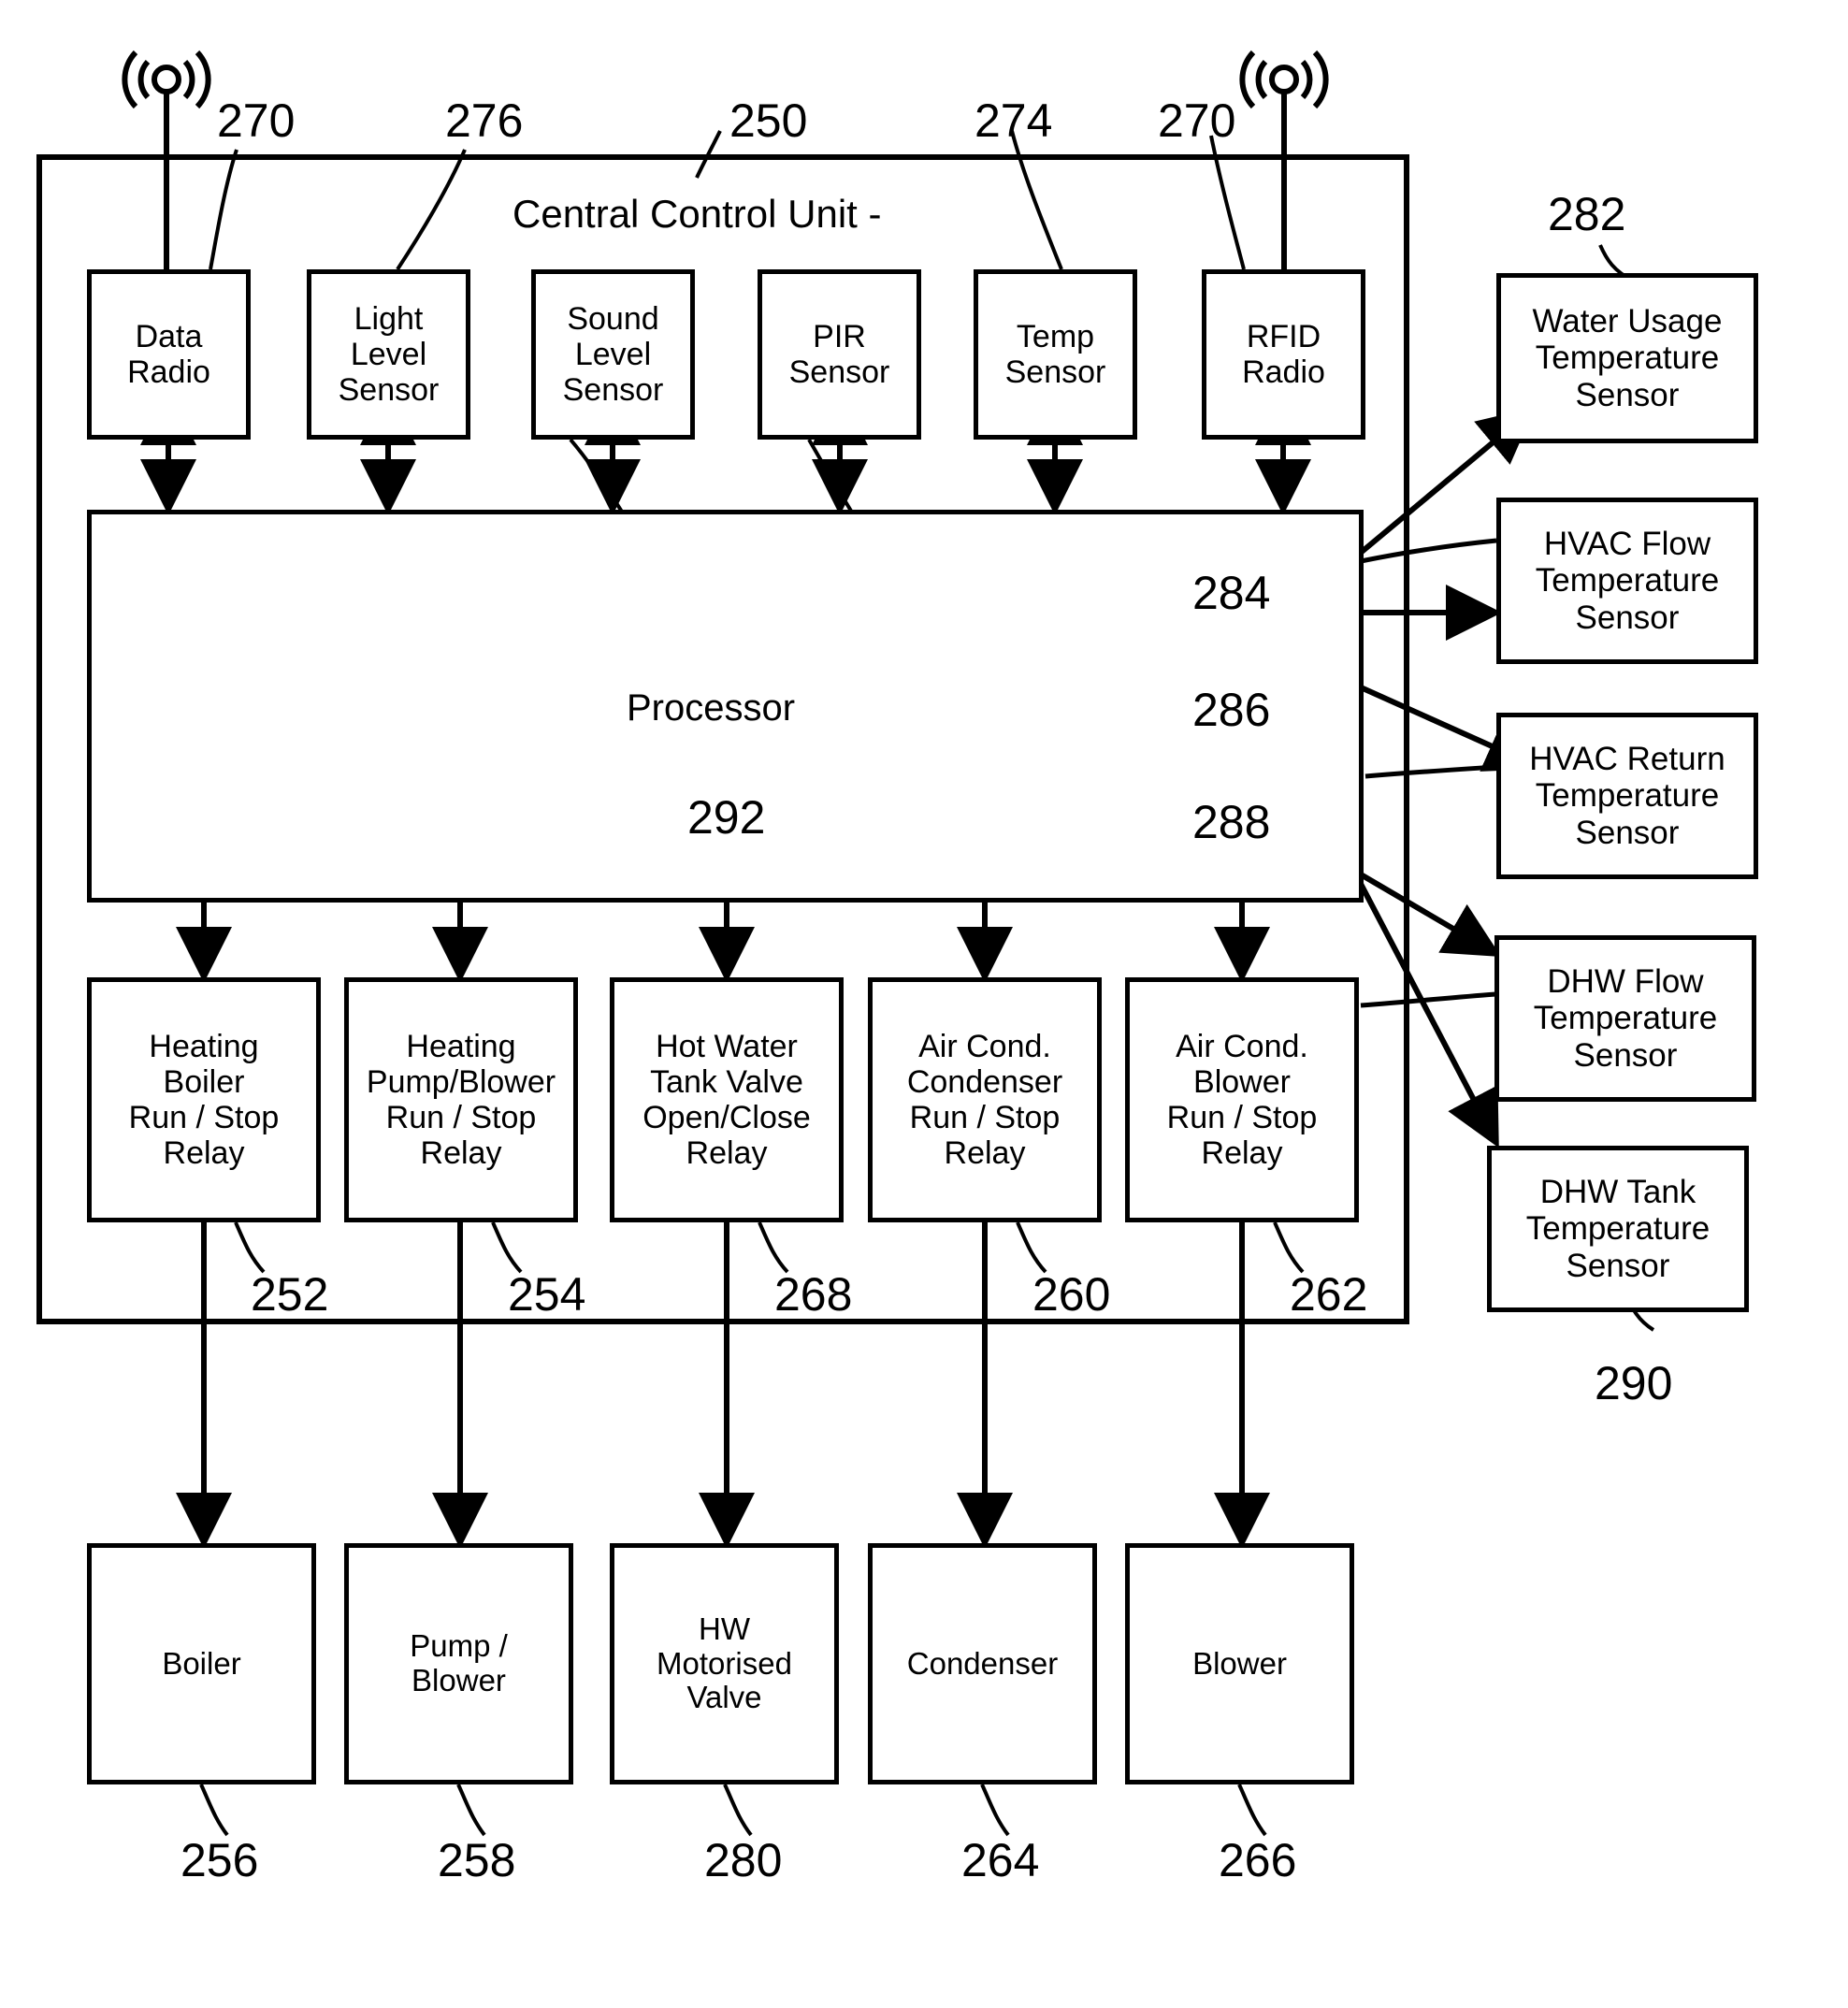 The width and height of the screenshot is (1848, 2008). Describe the element at coordinates (1587, 214) in the screenshot. I see `ref-282: 282` at that location.